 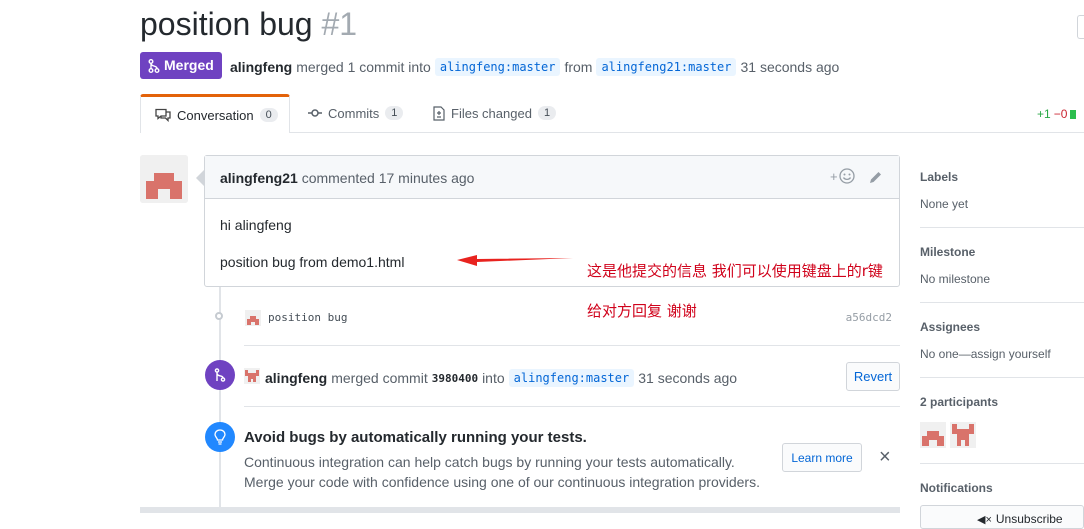 What do you see at coordinates (520, 510) in the screenshot?
I see `timeline-end-bar` at bounding box center [520, 510].